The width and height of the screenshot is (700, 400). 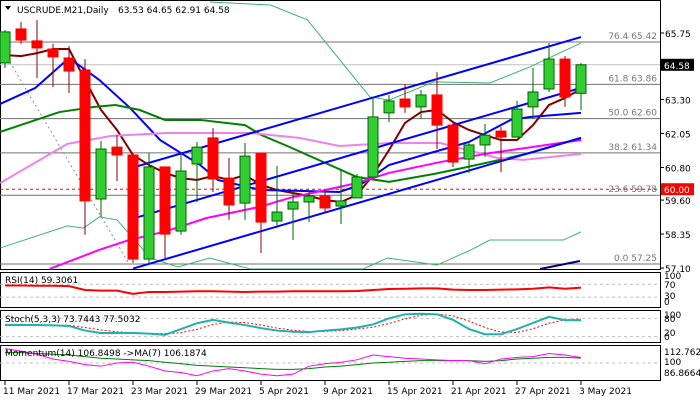 I want to click on price-tick-label: 65.75, so click(x=678, y=35).